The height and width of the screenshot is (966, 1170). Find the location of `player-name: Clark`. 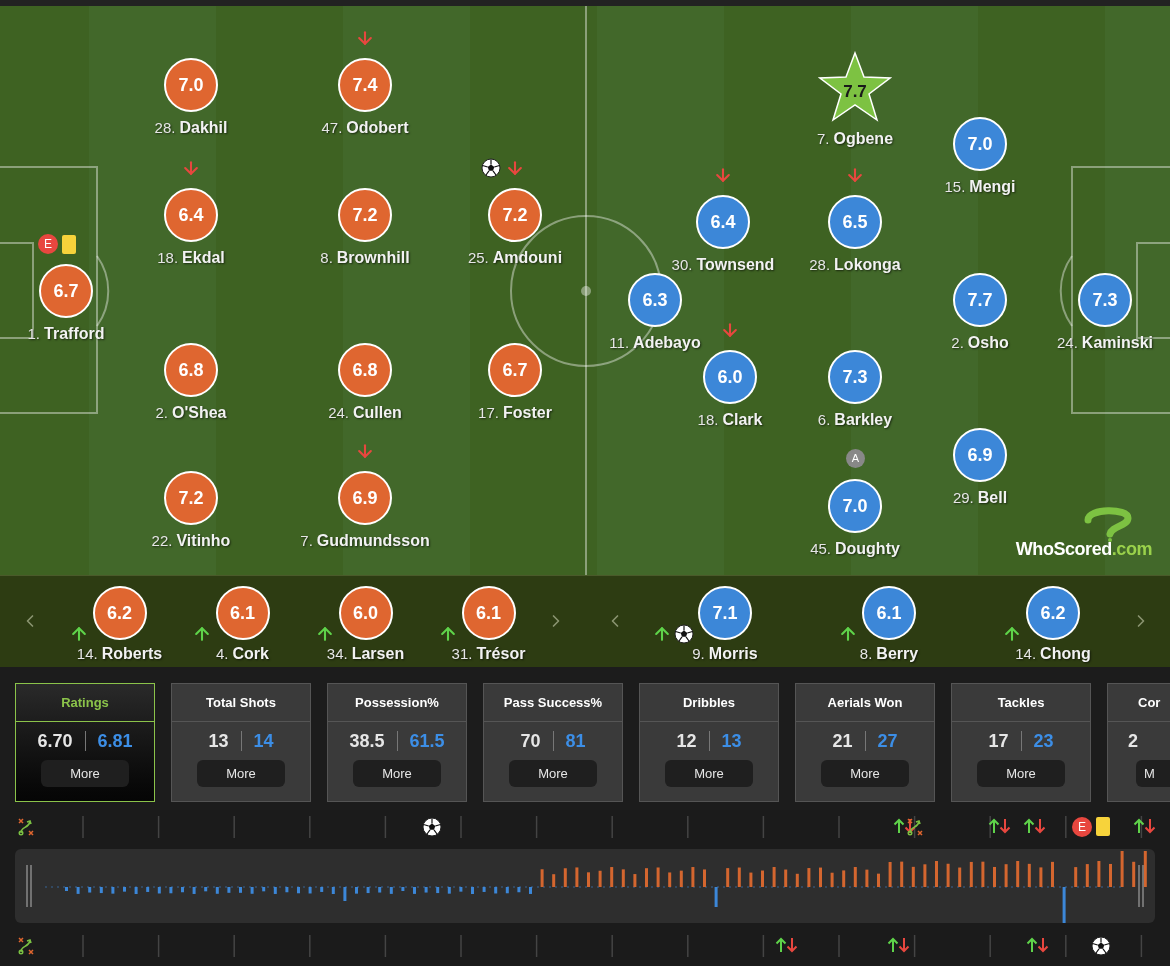

player-name: Clark is located at coordinates (742, 420).